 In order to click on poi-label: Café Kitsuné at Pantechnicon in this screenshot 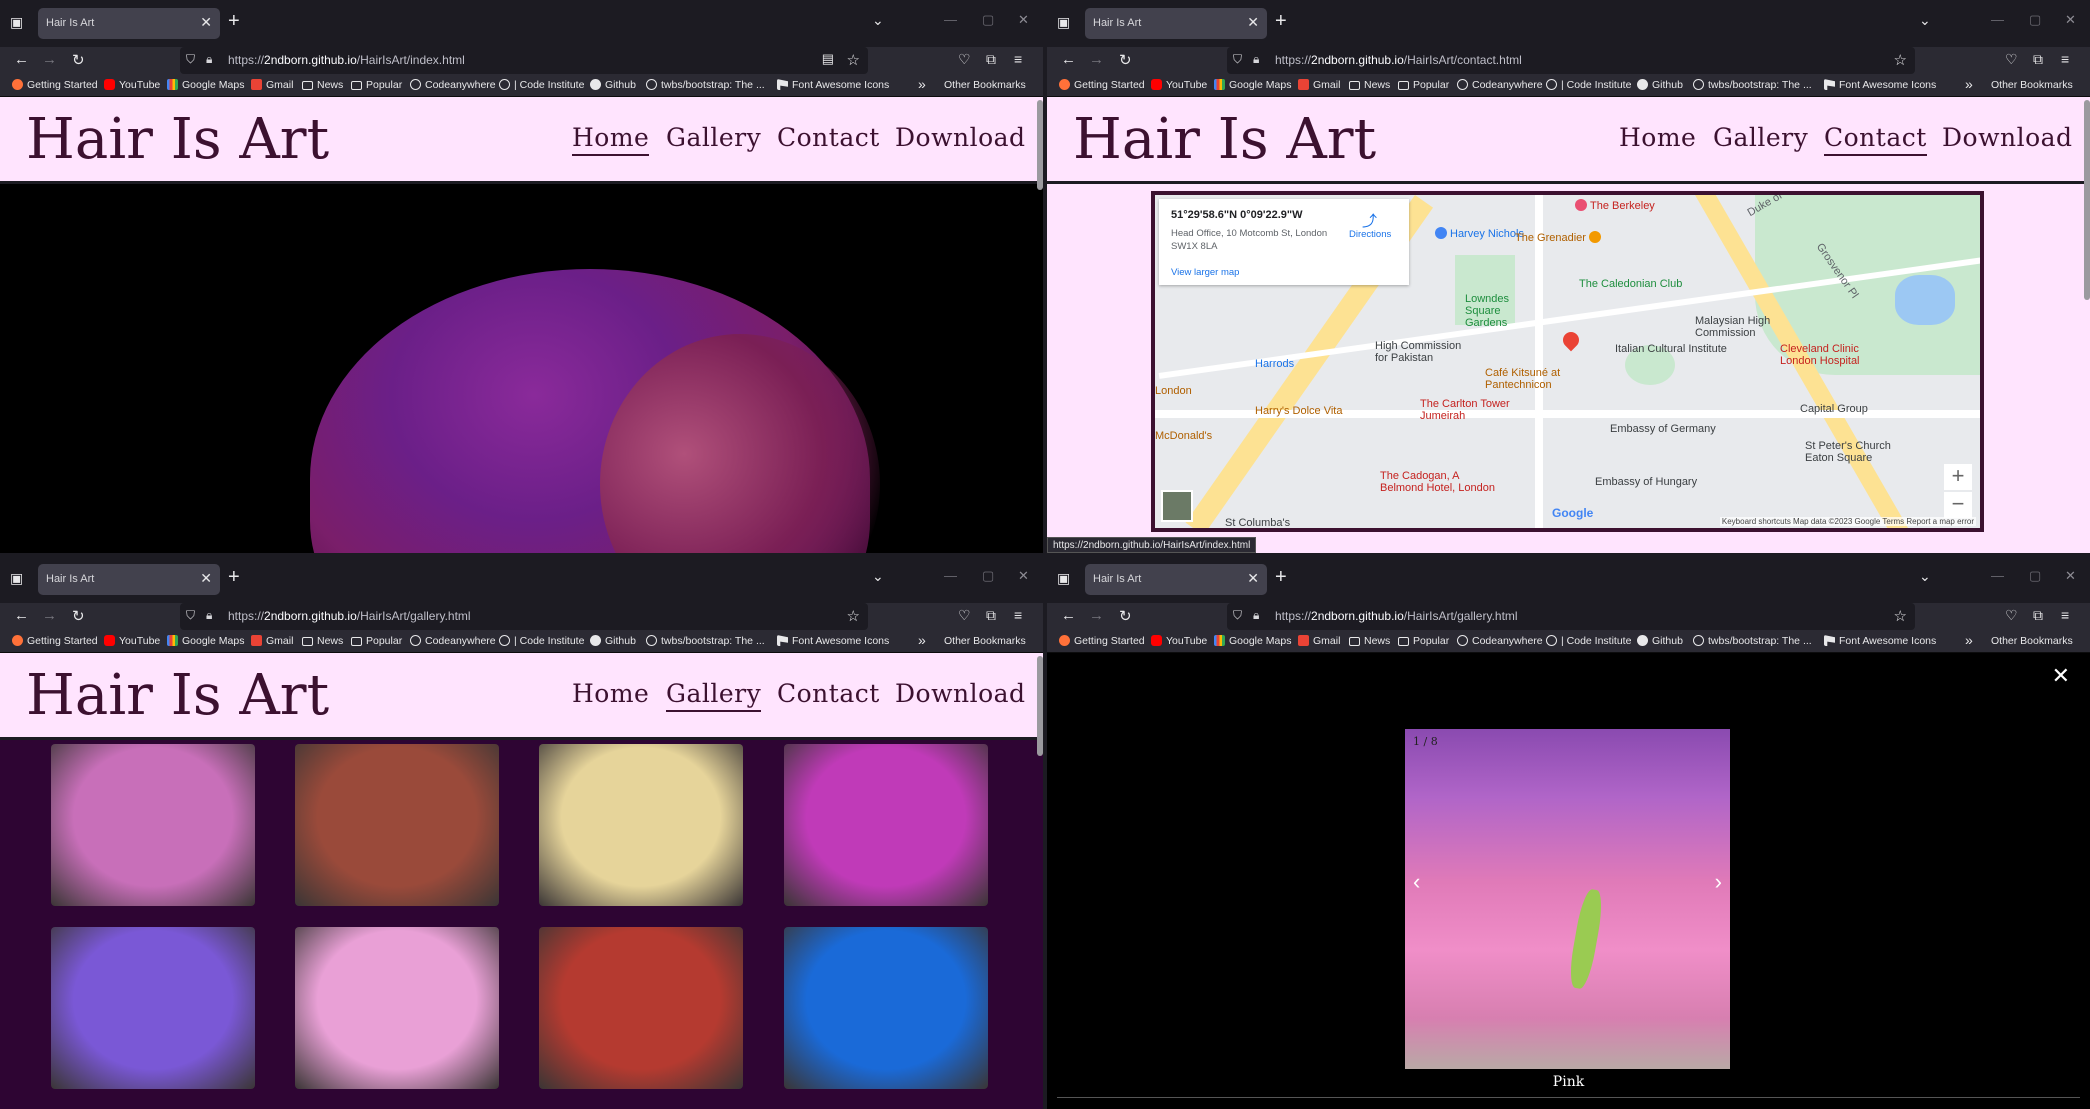, I will do `click(1540, 379)`.